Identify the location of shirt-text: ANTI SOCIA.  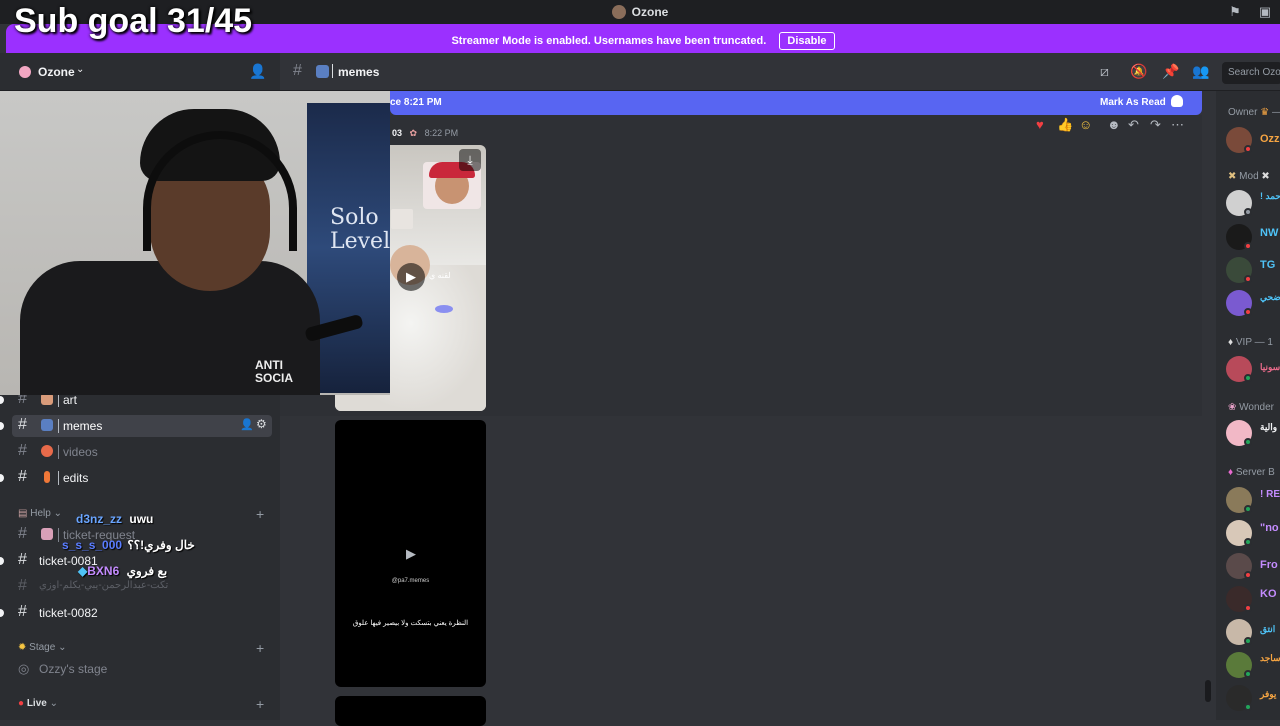
(274, 371).